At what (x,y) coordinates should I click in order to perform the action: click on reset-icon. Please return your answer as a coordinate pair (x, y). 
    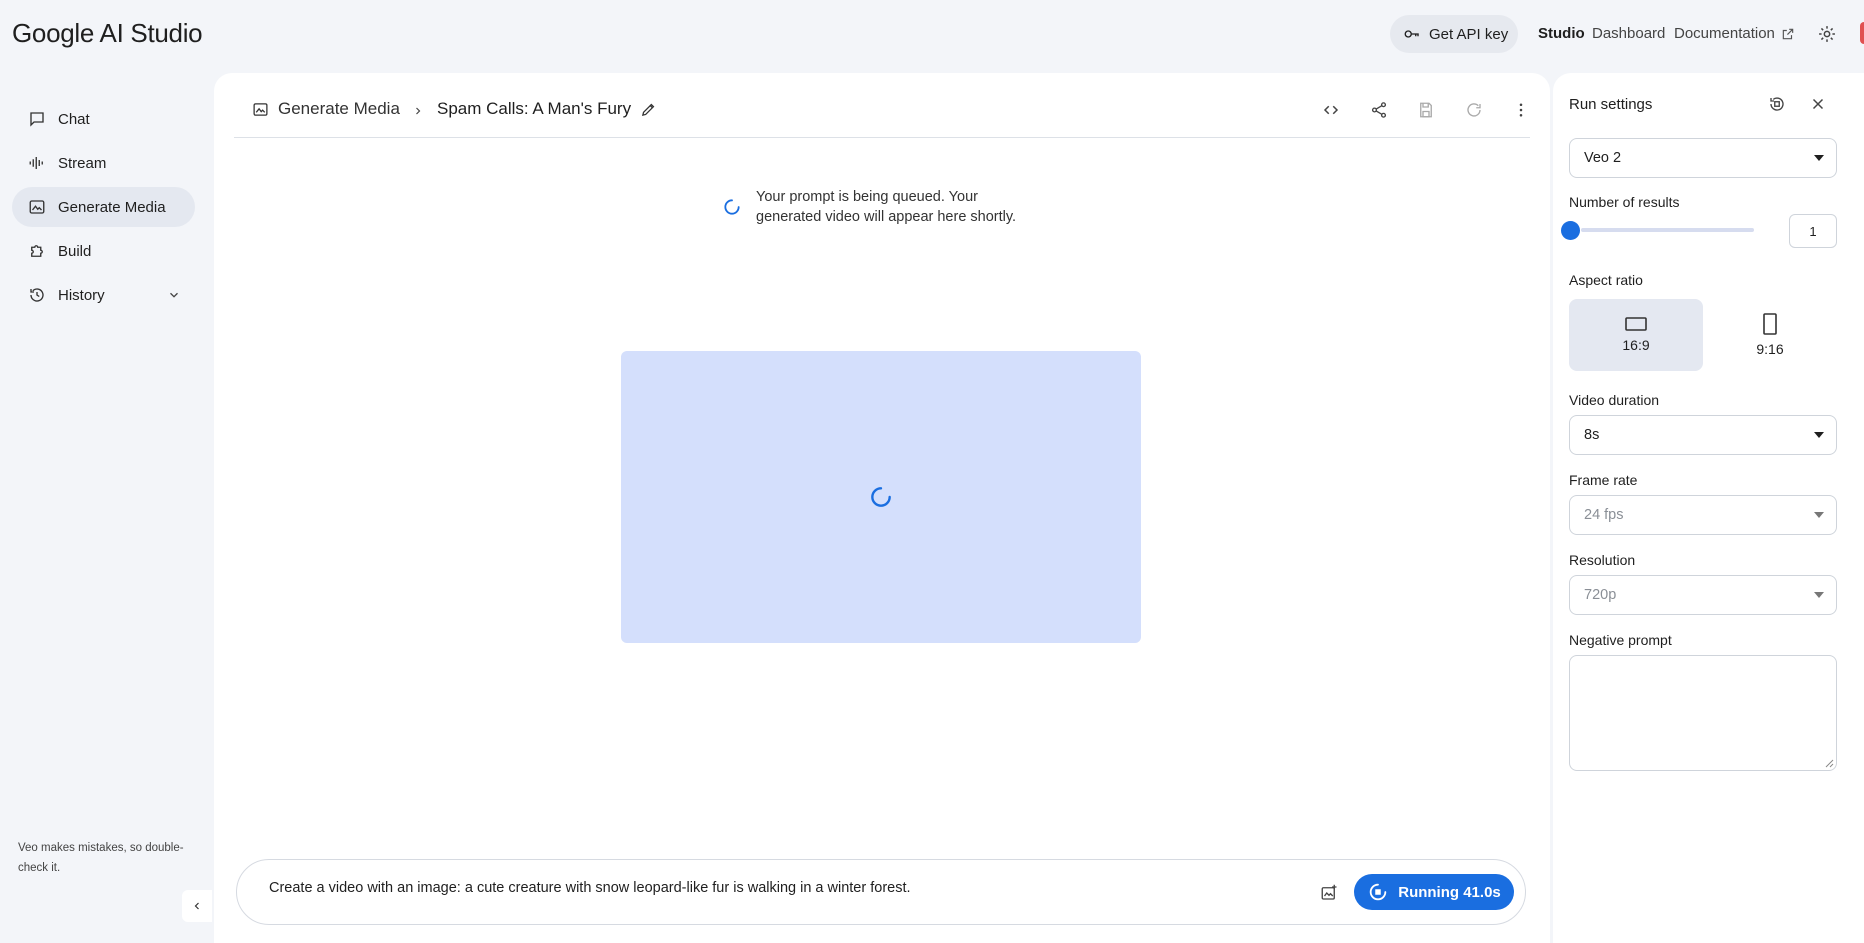
    Looking at the image, I should click on (1777, 104).